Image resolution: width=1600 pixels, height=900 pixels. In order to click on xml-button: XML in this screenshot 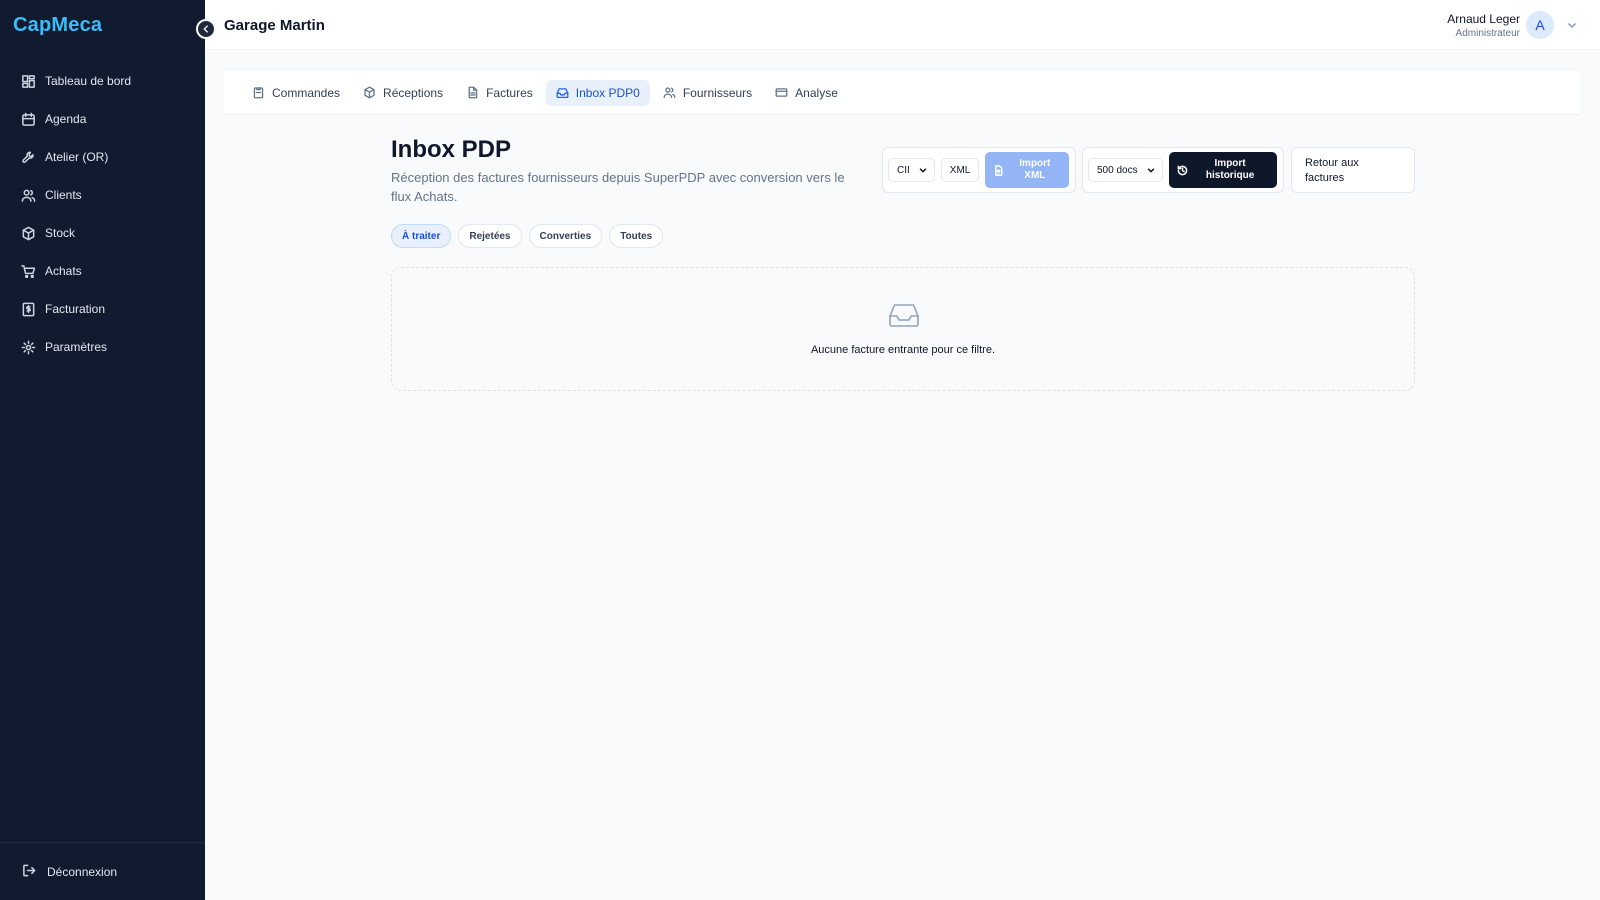, I will do `click(960, 170)`.